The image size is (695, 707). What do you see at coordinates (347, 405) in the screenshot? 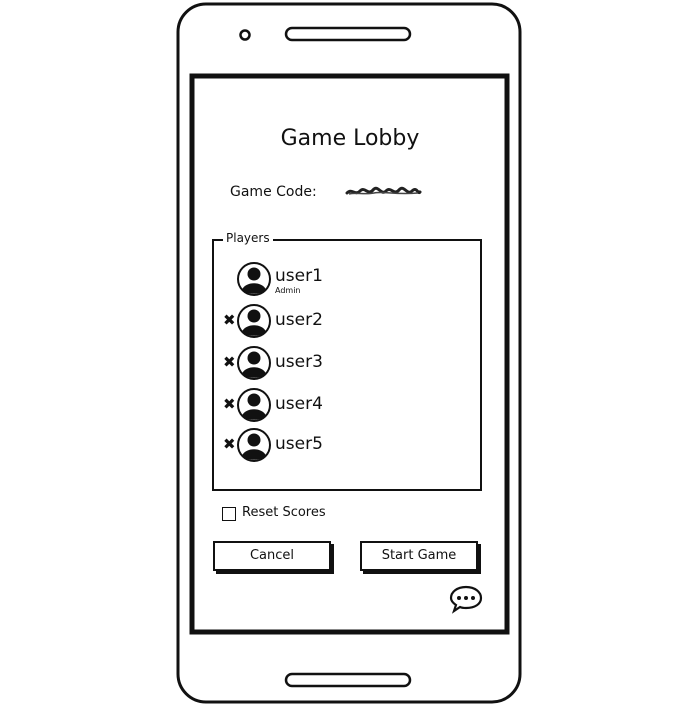
I see `player-row: ✖ user4` at bounding box center [347, 405].